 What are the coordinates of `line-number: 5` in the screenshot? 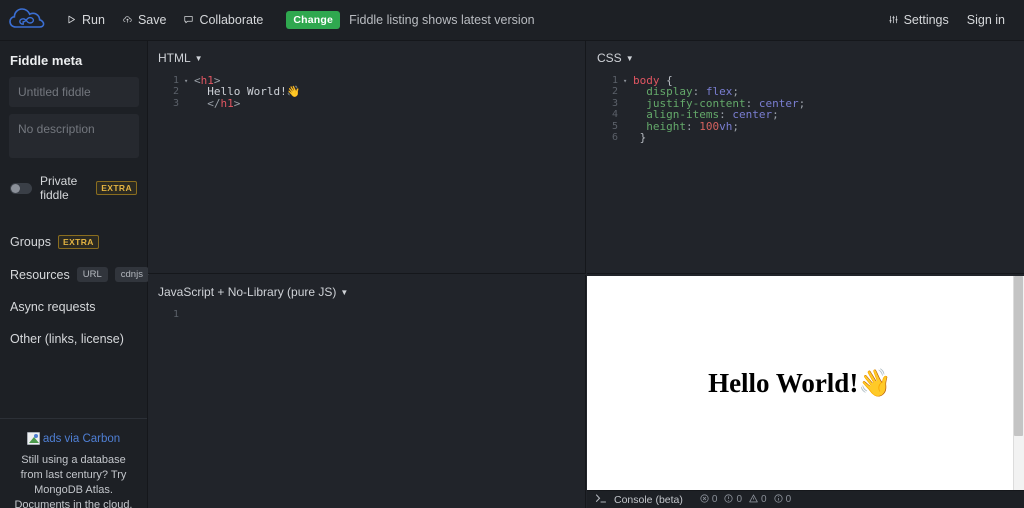 It's located at (614, 126).